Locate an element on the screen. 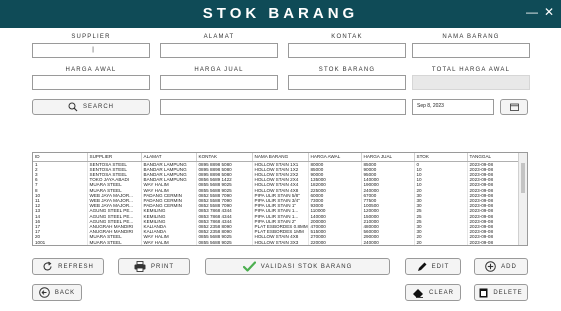  calendar-button is located at coordinates (514, 107).